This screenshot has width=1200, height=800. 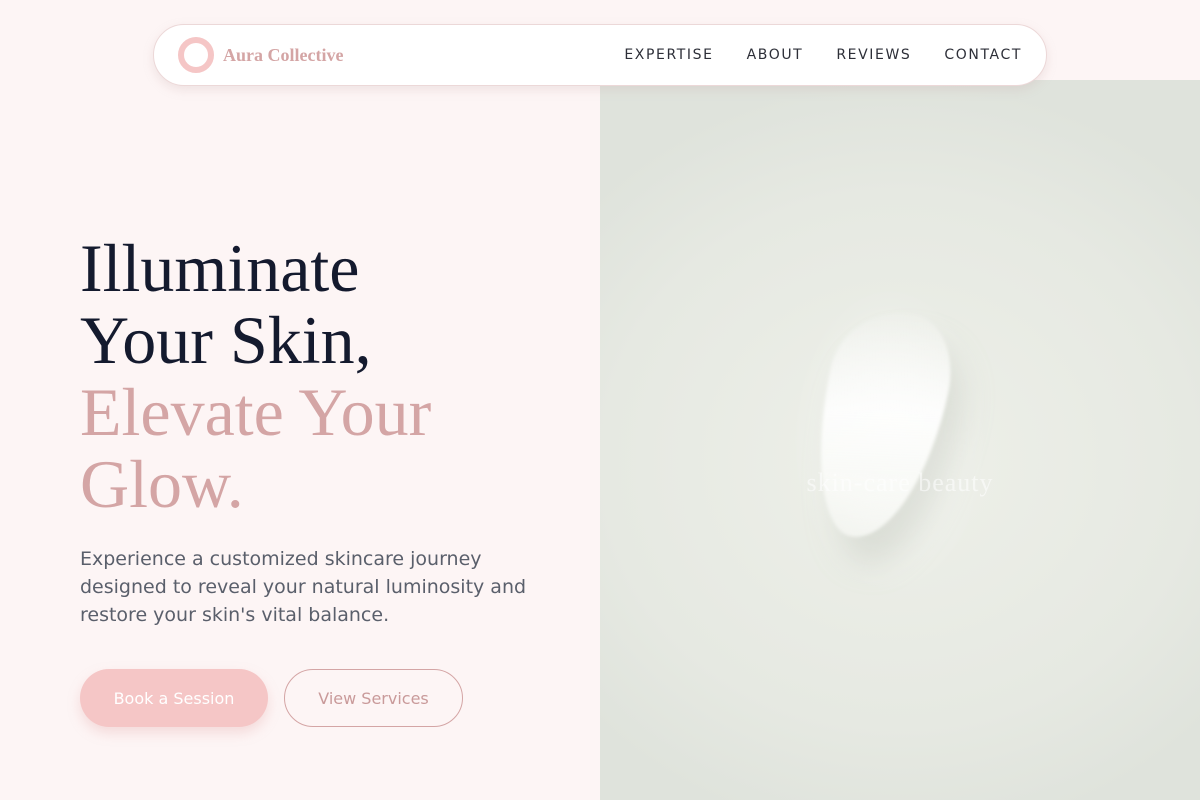 What do you see at coordinates (283, 54) in the screenshot?
I see `brand-name: Aura Collective` at bounding box center [283, 54].